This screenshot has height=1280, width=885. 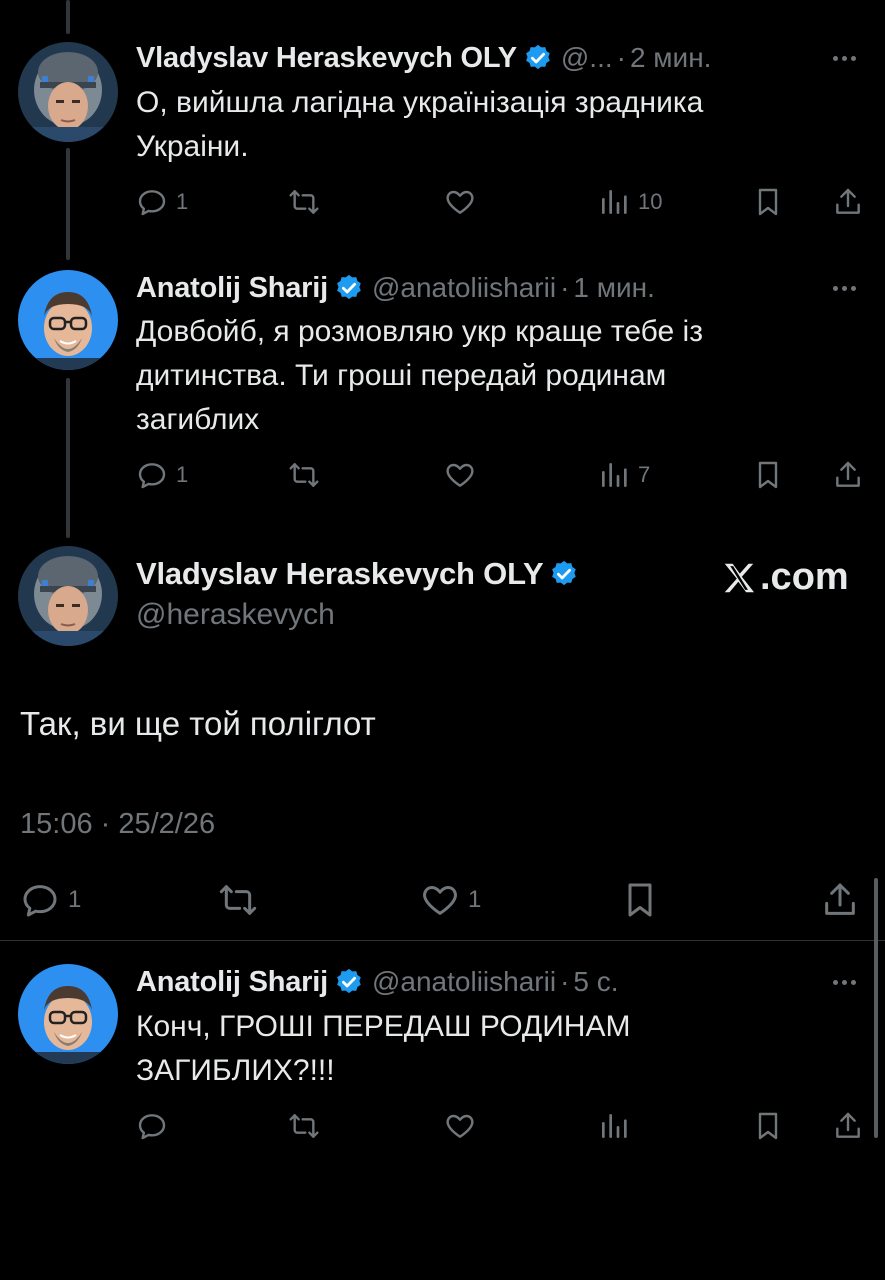 I want to click on tweet-text-line: ЗАГИБЛИХ?!!!, so click(x=235, y=1070).